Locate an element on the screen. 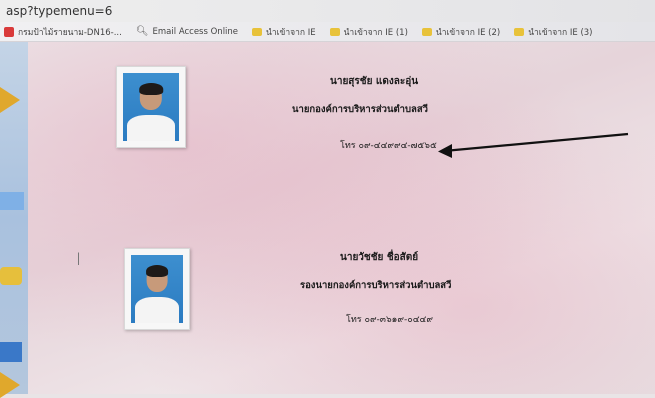  bookmark-folder: นำเข้าจาก IE is located at coordinates (284, 32).